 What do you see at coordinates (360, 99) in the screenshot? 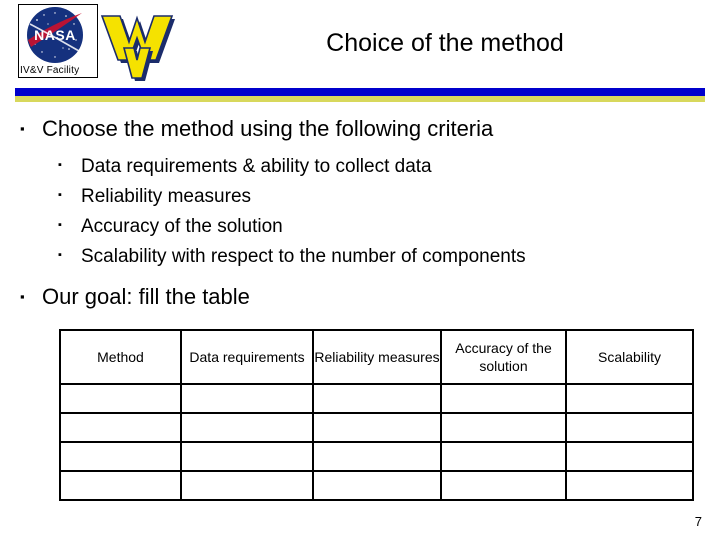
I see `divider-bar-gold` at bounding box center [360, 99].